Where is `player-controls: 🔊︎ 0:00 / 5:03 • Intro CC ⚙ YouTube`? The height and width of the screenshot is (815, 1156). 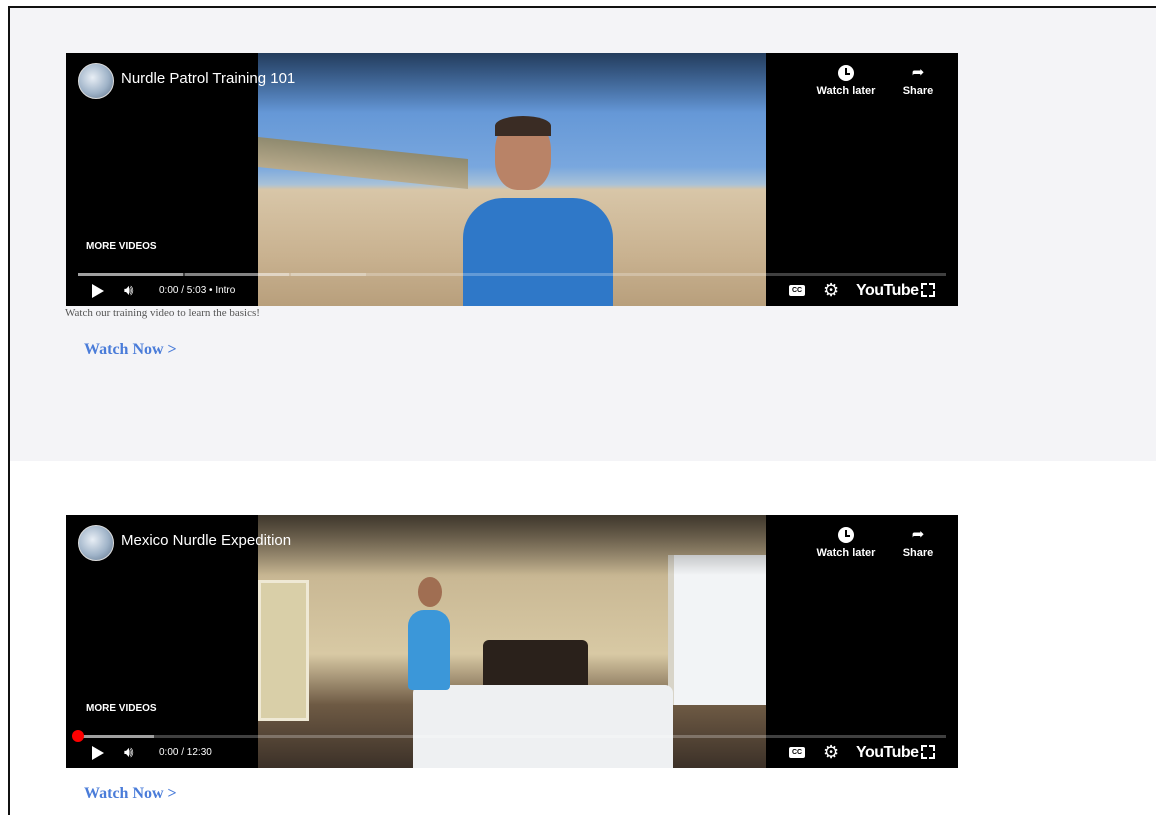
player-controls: 🔊︎ 0:00 / 5:03 • Intro CC ⚙ YouTube is located at coordinates (512, 291).